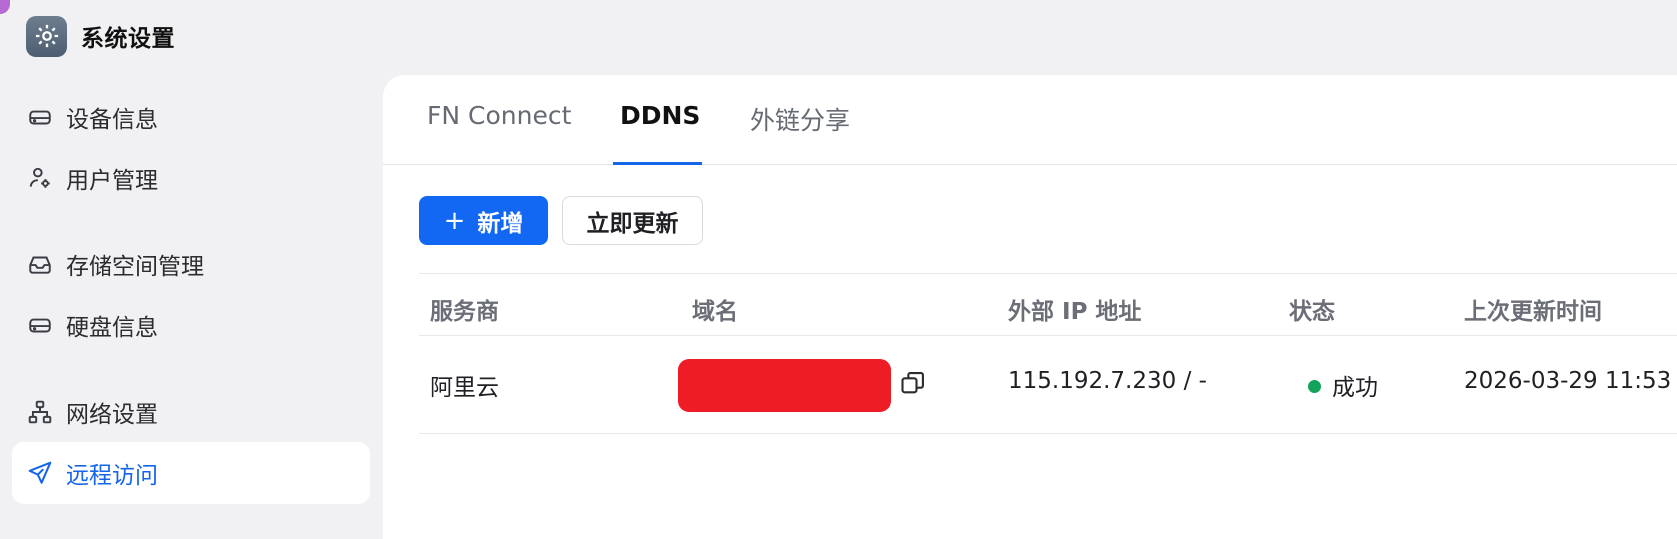 Image resolution: width=1677 pixels, height=539 pixels. I want to click on sidebar-item-label: 硬盘信息, so click(112, 328).